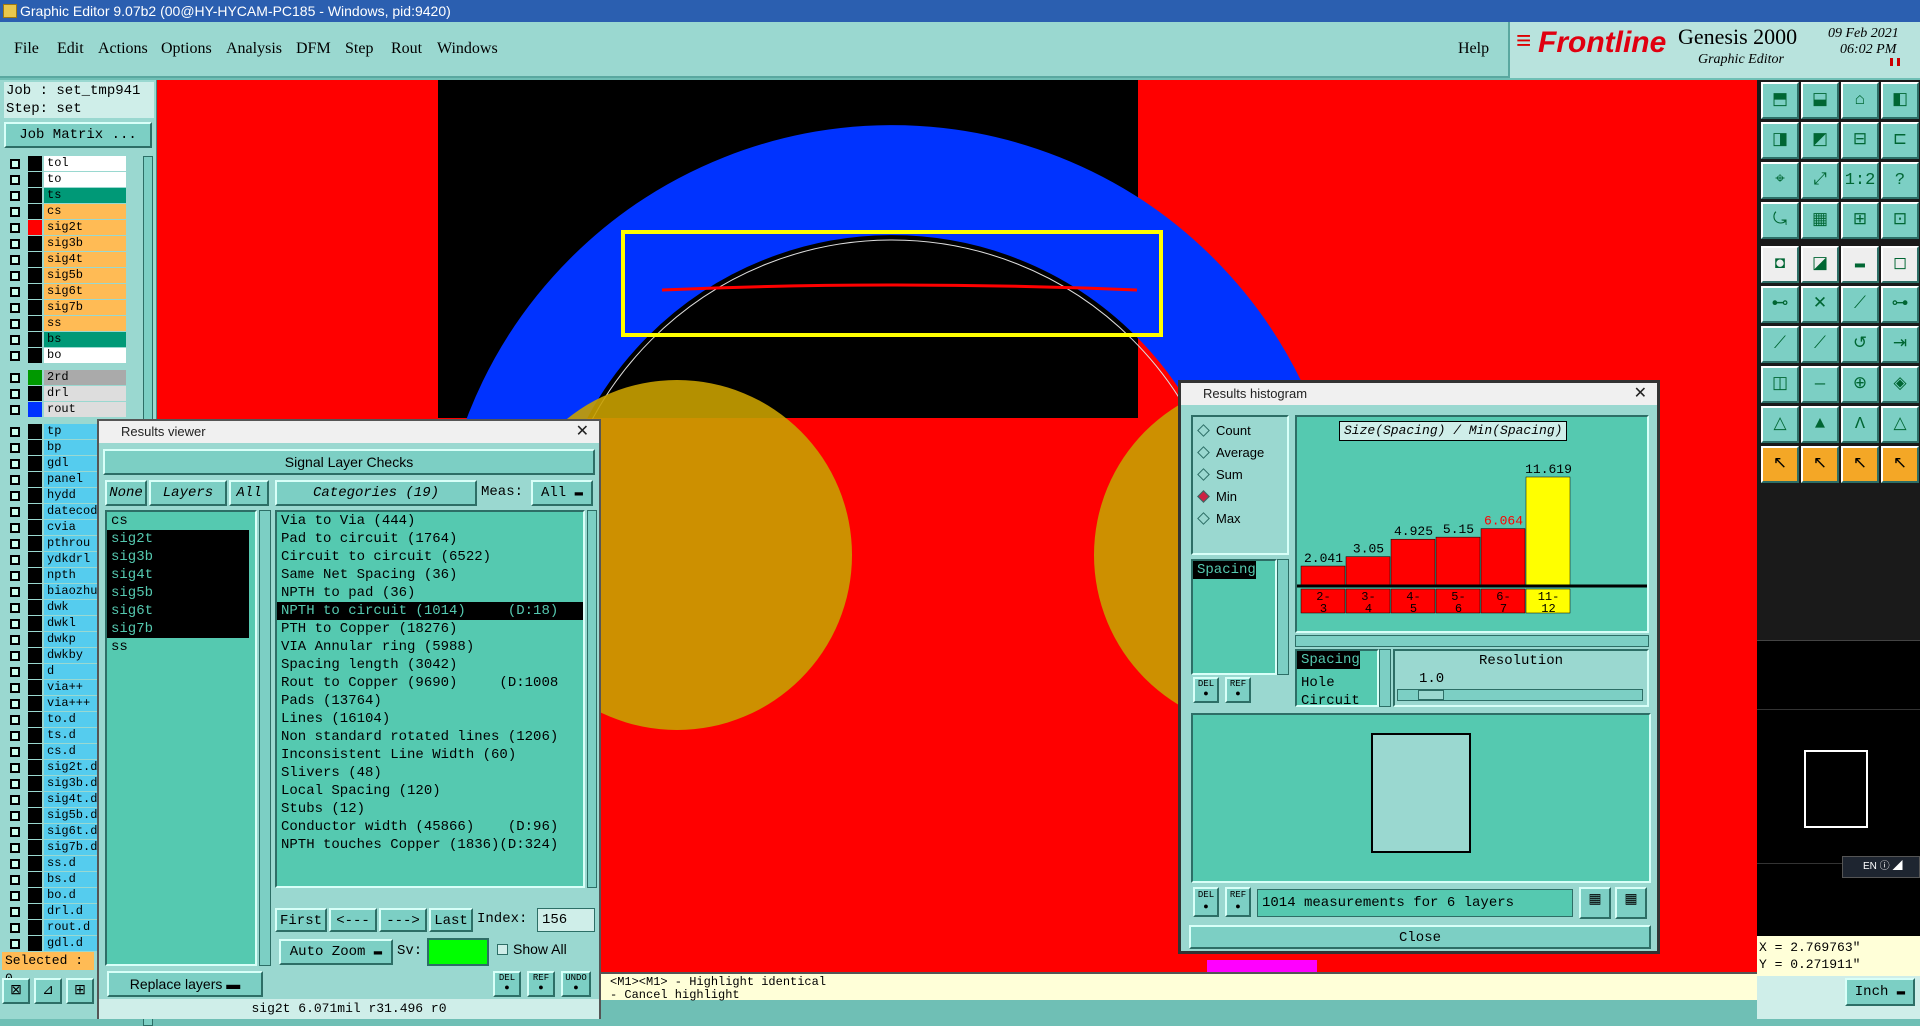 This screenshot has width=1920, height=1026. Describe the element at coordinates (1820, 304) in the screenshot. I see `delete-icon: ✕` at that location.